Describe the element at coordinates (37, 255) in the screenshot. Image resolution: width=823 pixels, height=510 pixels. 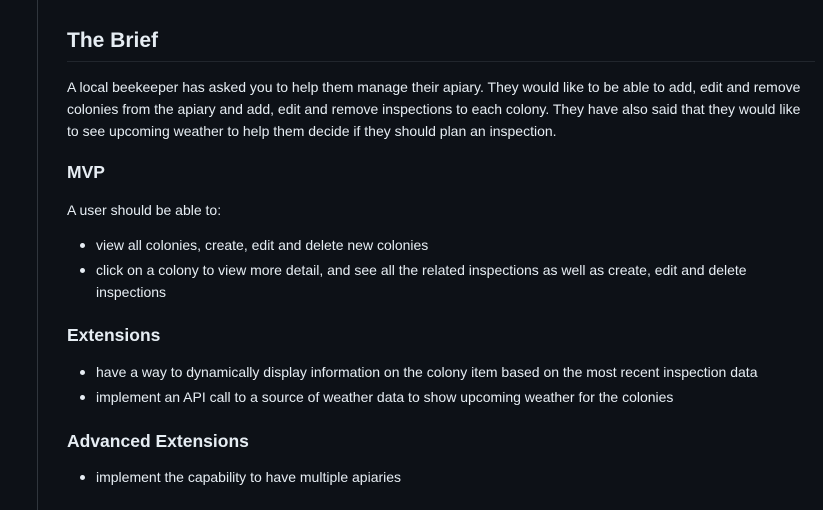
I see `left-border-rule` at that location.